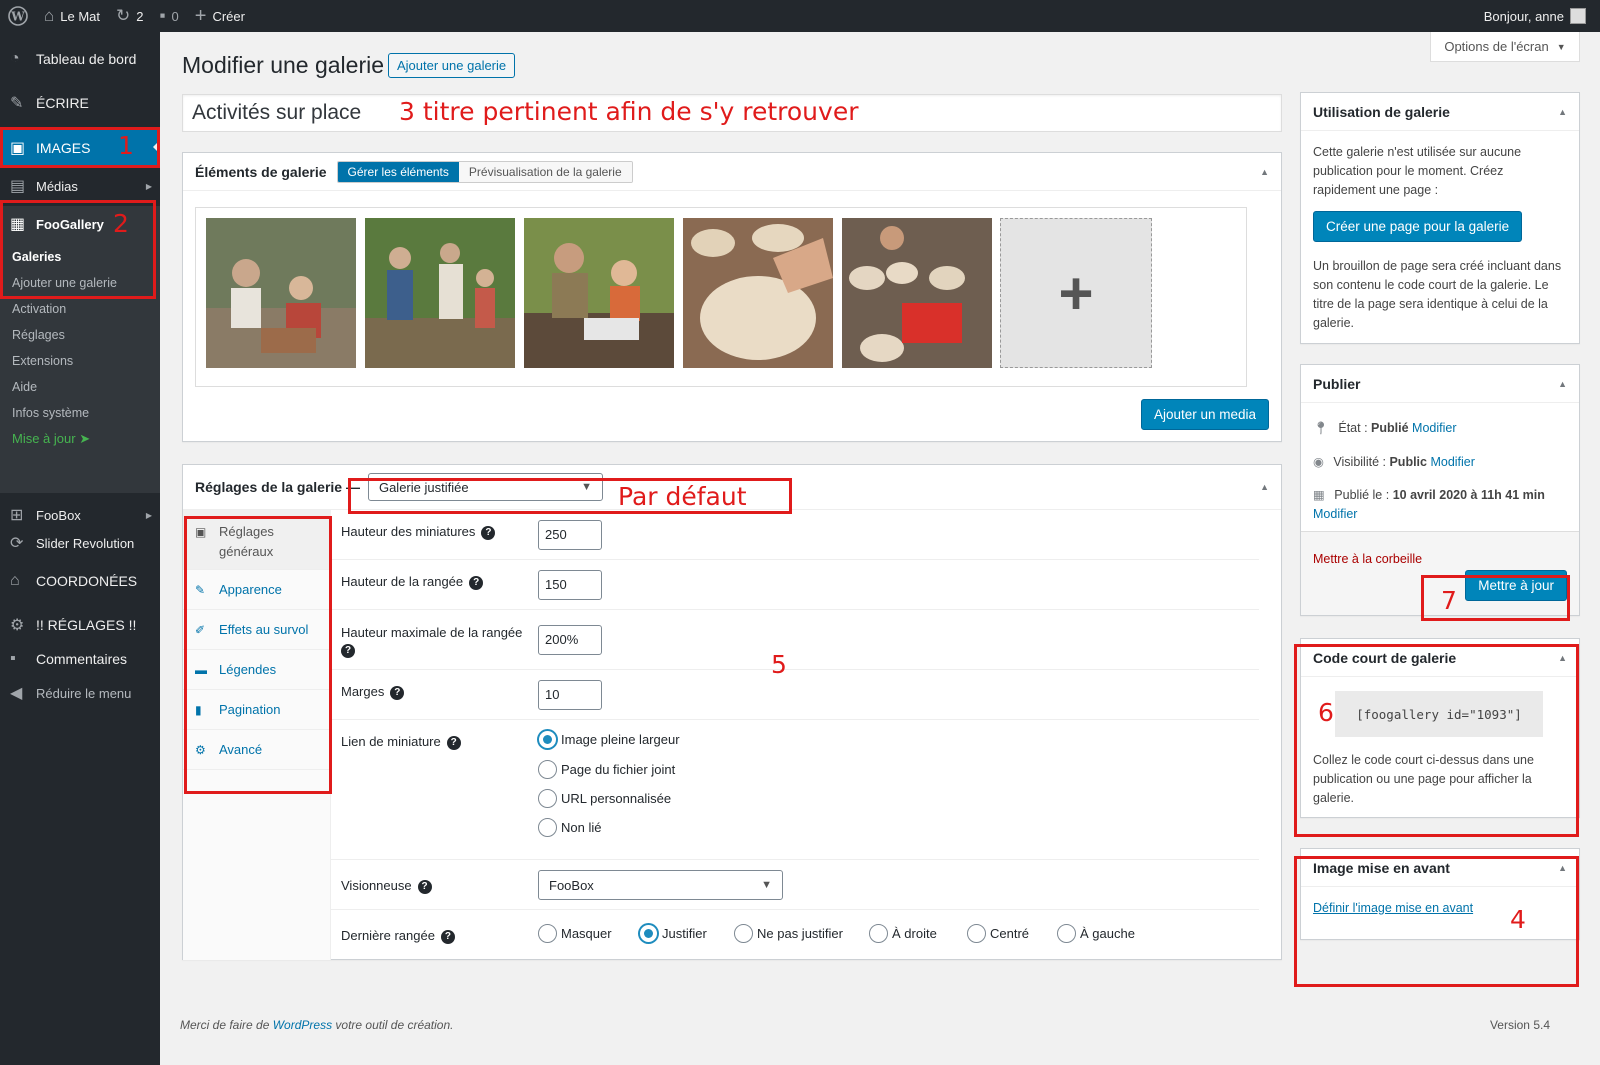 The width and height of the screenshot is (1600, 1065). What do you see at coordinates (629, 111) in the screenshot?
I see `annotation-3: 3 titre pertinent afin de s'y retrouver` at bounding box center [629, 111].